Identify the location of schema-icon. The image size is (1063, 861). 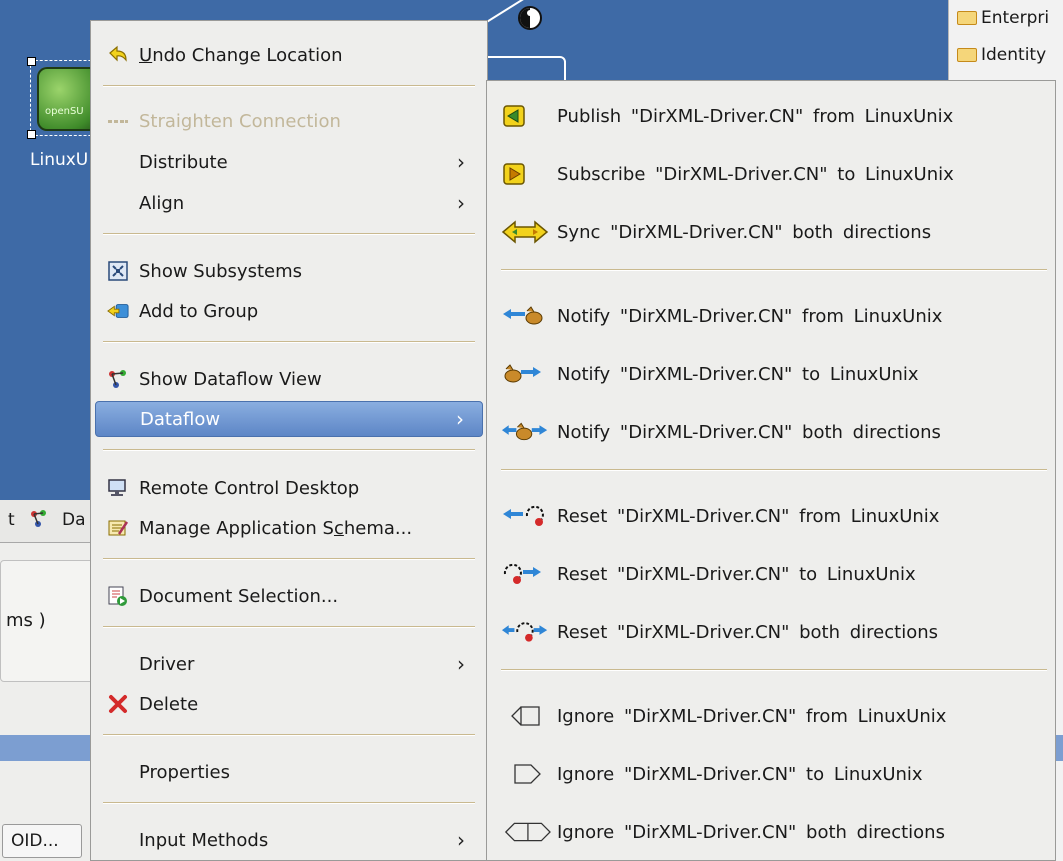
(118, 528).